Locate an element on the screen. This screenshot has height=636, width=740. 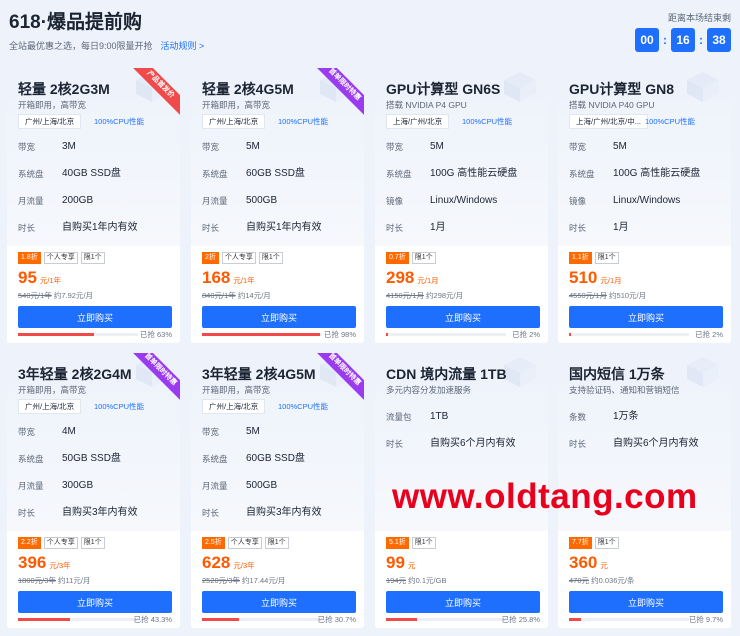
card-title: GPU计算型 GN6S is located at coordinates (443, 89).